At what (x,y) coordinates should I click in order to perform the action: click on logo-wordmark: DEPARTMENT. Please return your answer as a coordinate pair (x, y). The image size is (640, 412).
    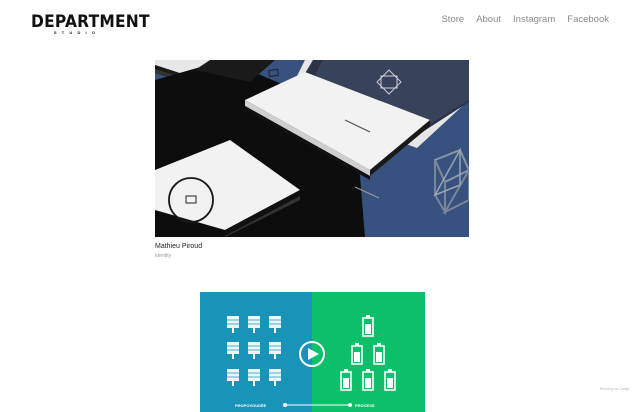
    Looking at the image, I should click on (90, 21).